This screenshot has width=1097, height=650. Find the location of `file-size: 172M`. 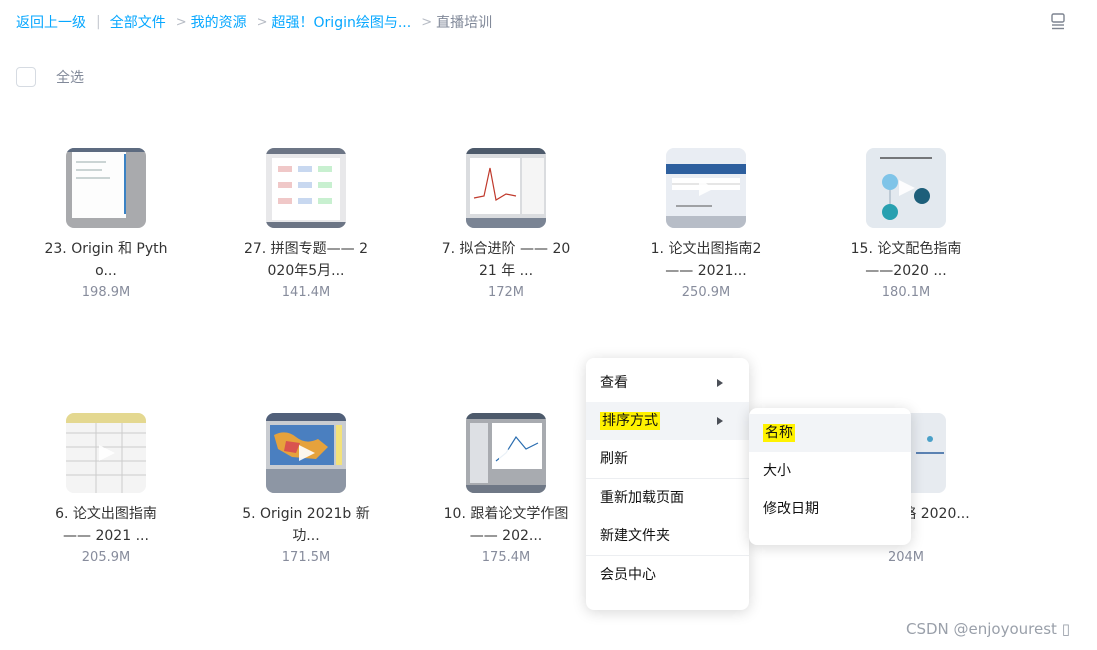

file-size: 172M is located at coordinates (506, 292).